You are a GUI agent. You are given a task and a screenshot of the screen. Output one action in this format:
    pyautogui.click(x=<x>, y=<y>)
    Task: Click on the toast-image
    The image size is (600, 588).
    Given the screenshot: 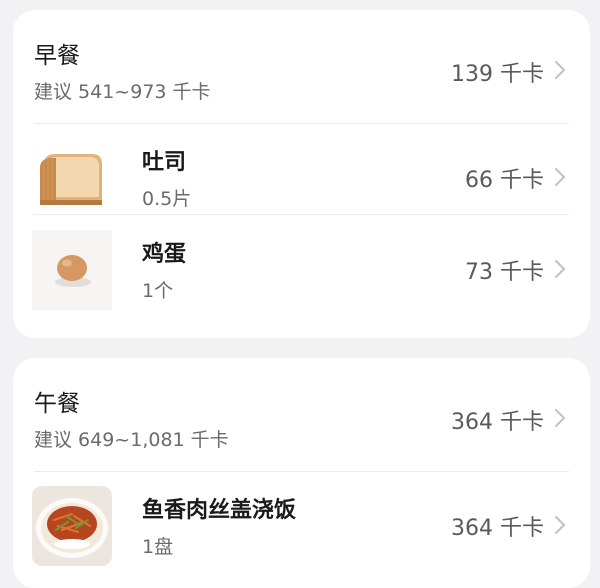 What is the action you would take?
    pyautogui.click(x=72, y=178)
    